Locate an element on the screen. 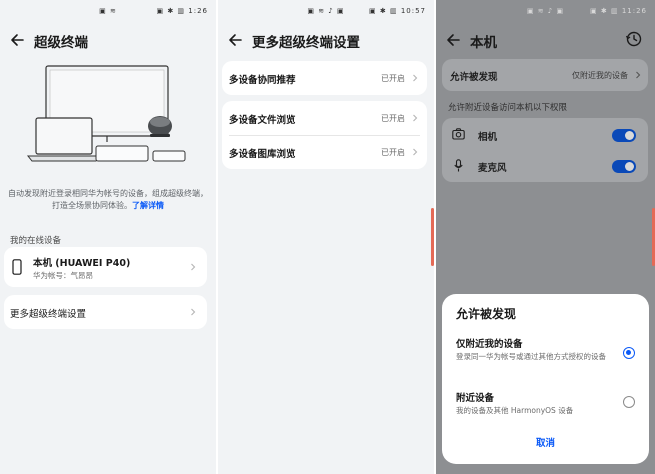 The width and height of the screenshot is (655, 474). status-right: ▣ ✱ ▥ 10:57 is located at coordinates (397, 11).